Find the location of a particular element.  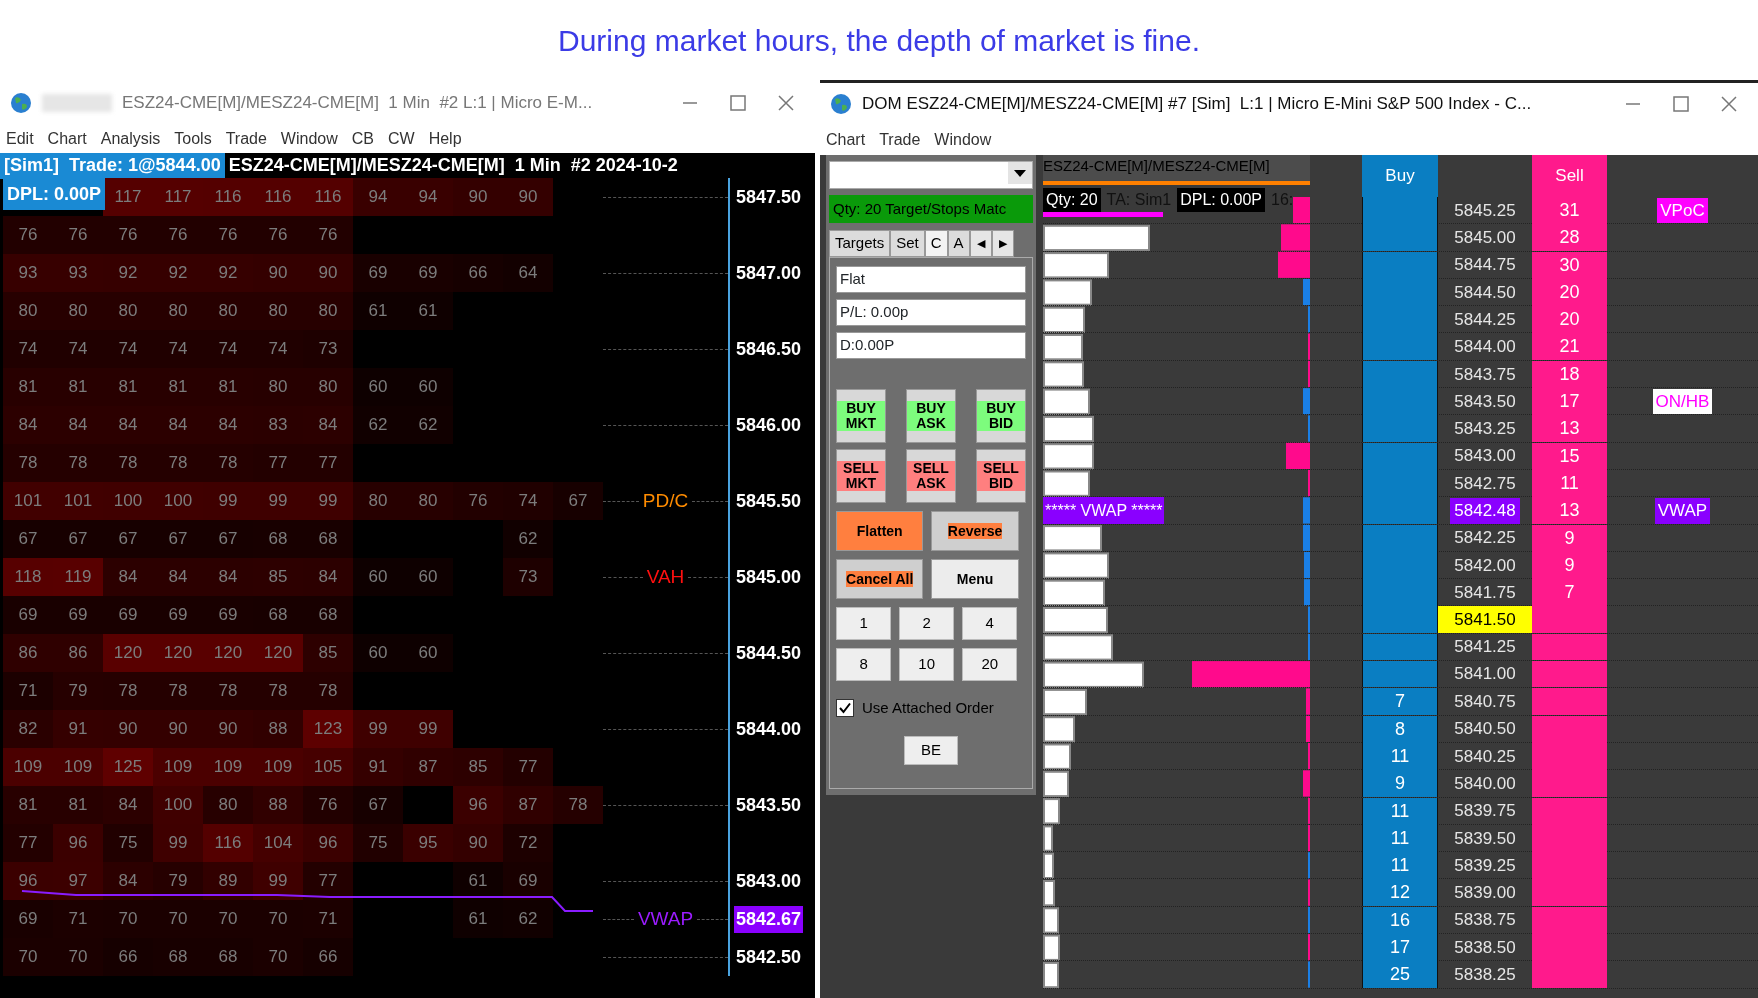

price-level: 5842.75 is located at coordinates (1485, 483).